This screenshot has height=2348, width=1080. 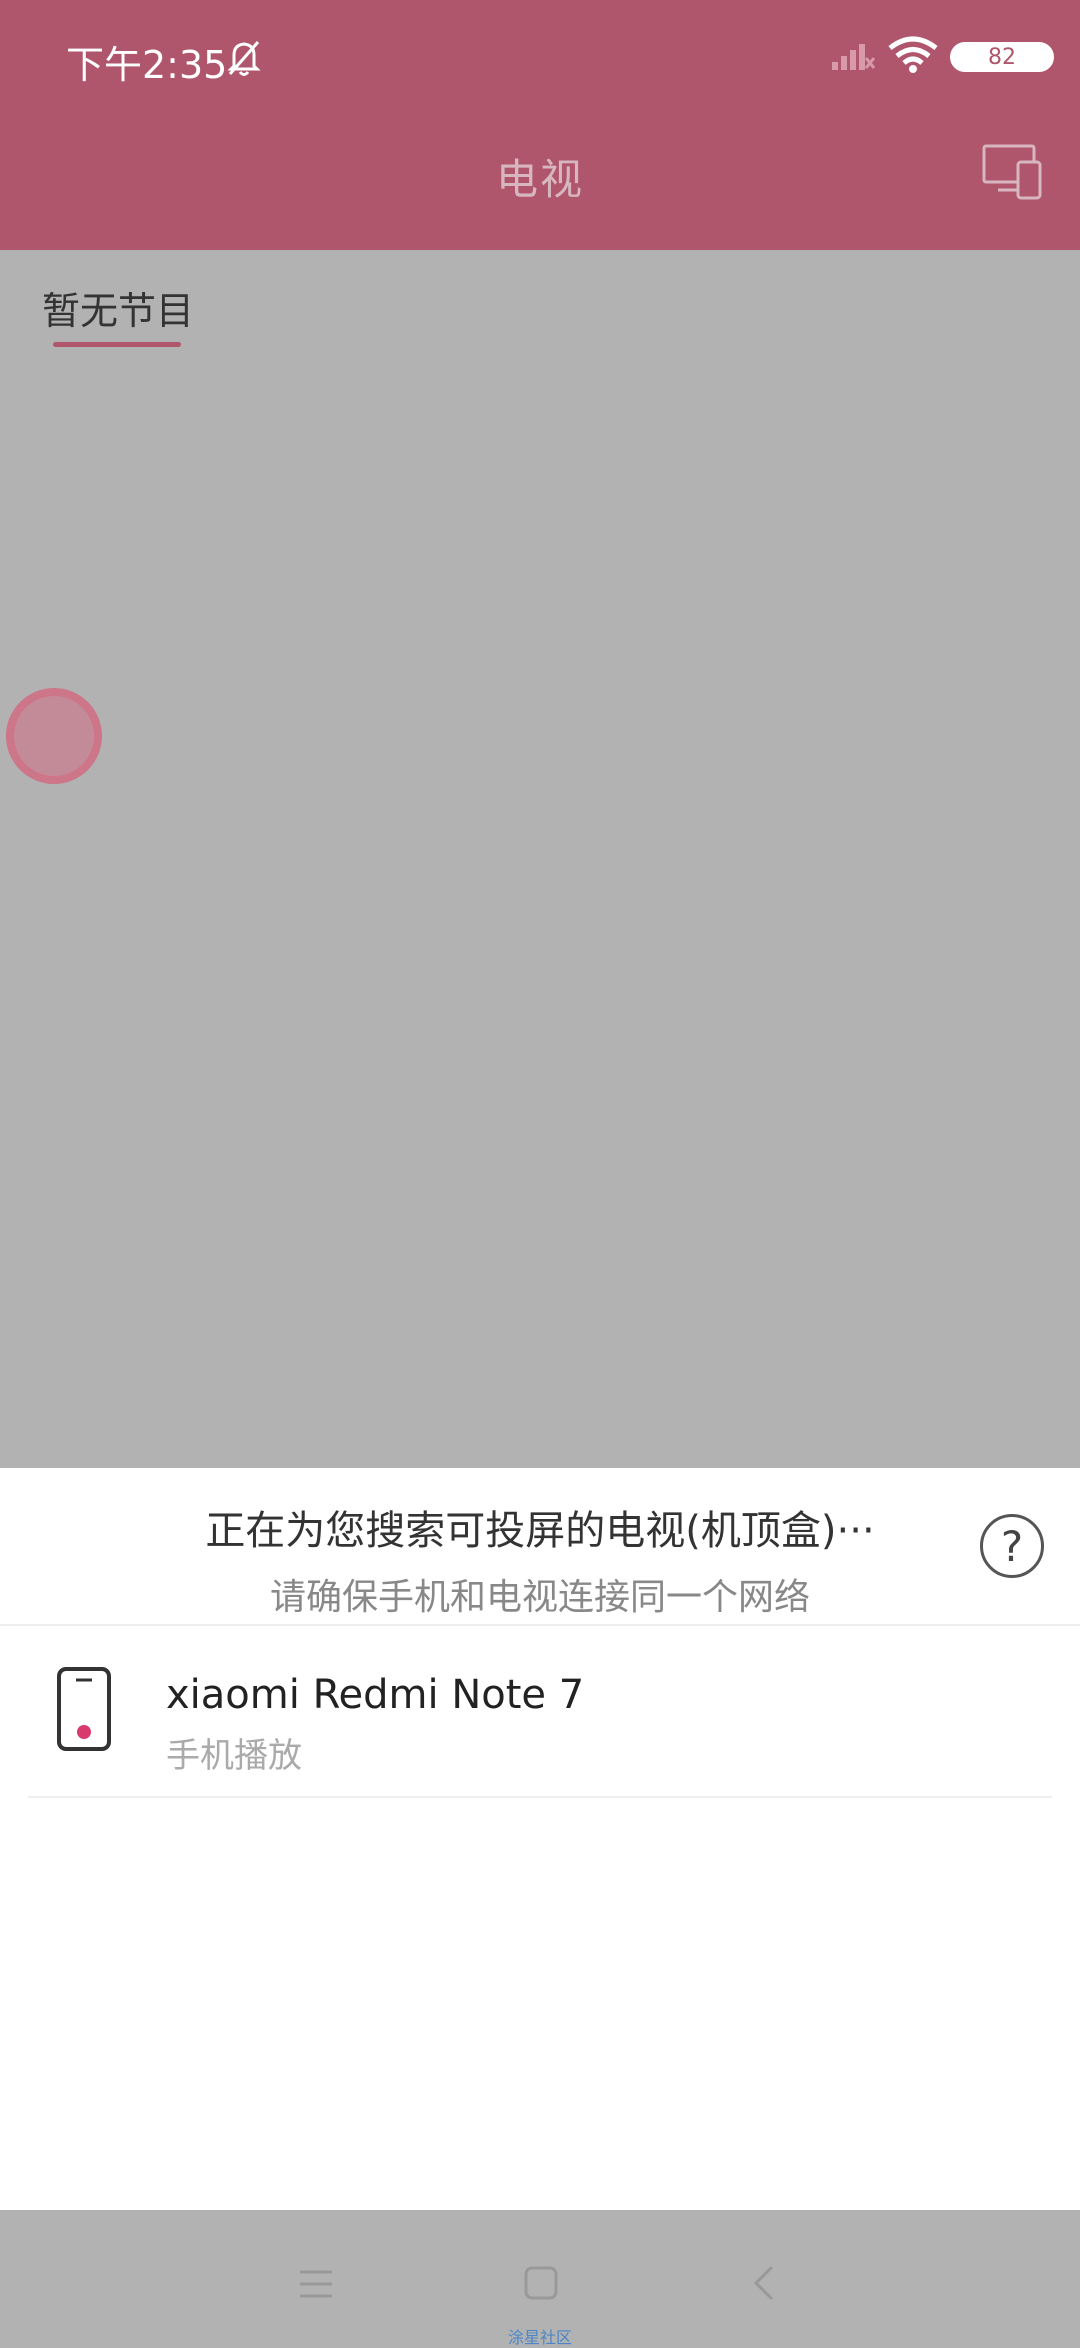 What do you see at coordinates (375, 1695) in the screenshot?
I see `device-name: xiaomi Redmi Note 7` at bounding box center [375, 1695].